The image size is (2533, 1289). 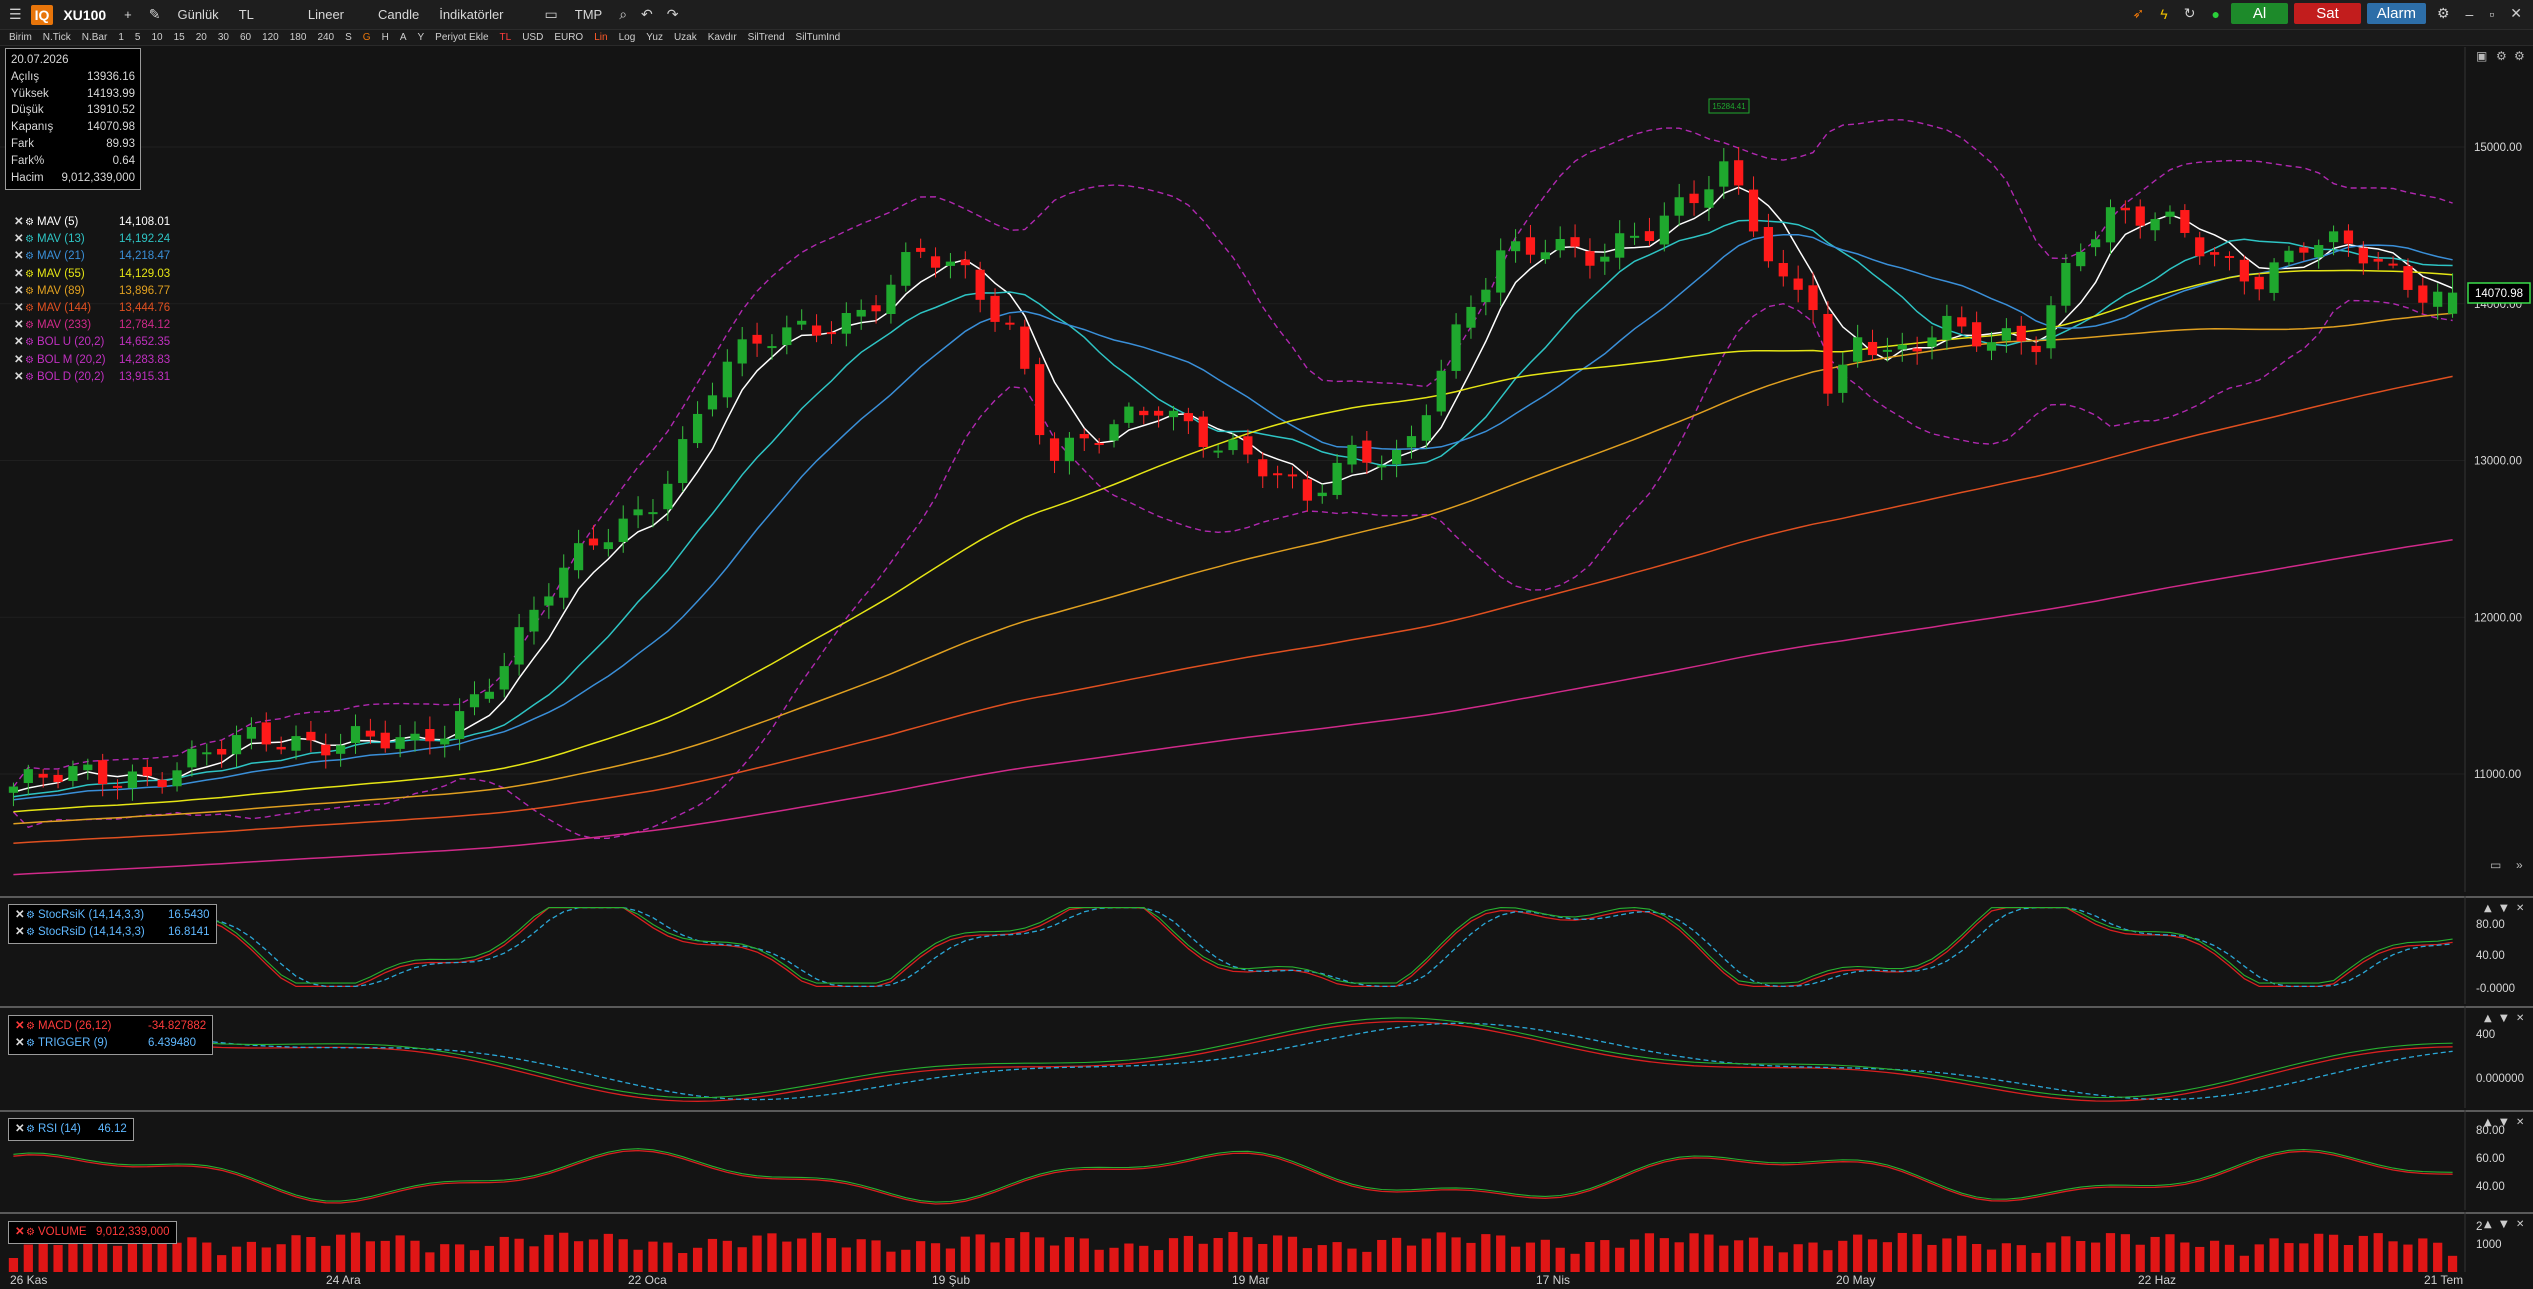 I want to click on indicators-menu: İndikatörler, so click(x=471, y=14).